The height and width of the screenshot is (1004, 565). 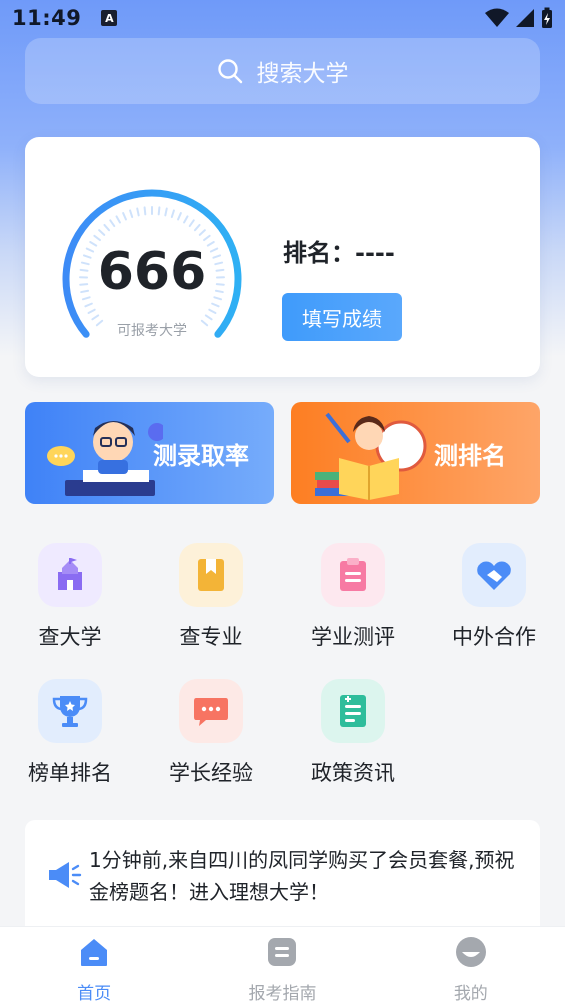 I want to click on grid-item-policy-news: 政策资讯, so click(x=353, y=733).